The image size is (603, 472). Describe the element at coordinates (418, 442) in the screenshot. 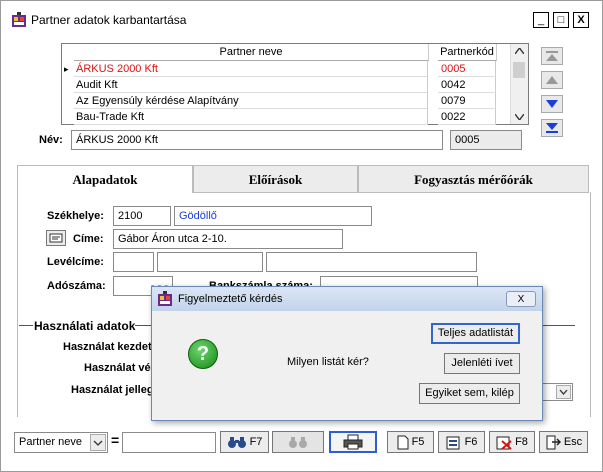

I see `new-button-label: F5` at that location.